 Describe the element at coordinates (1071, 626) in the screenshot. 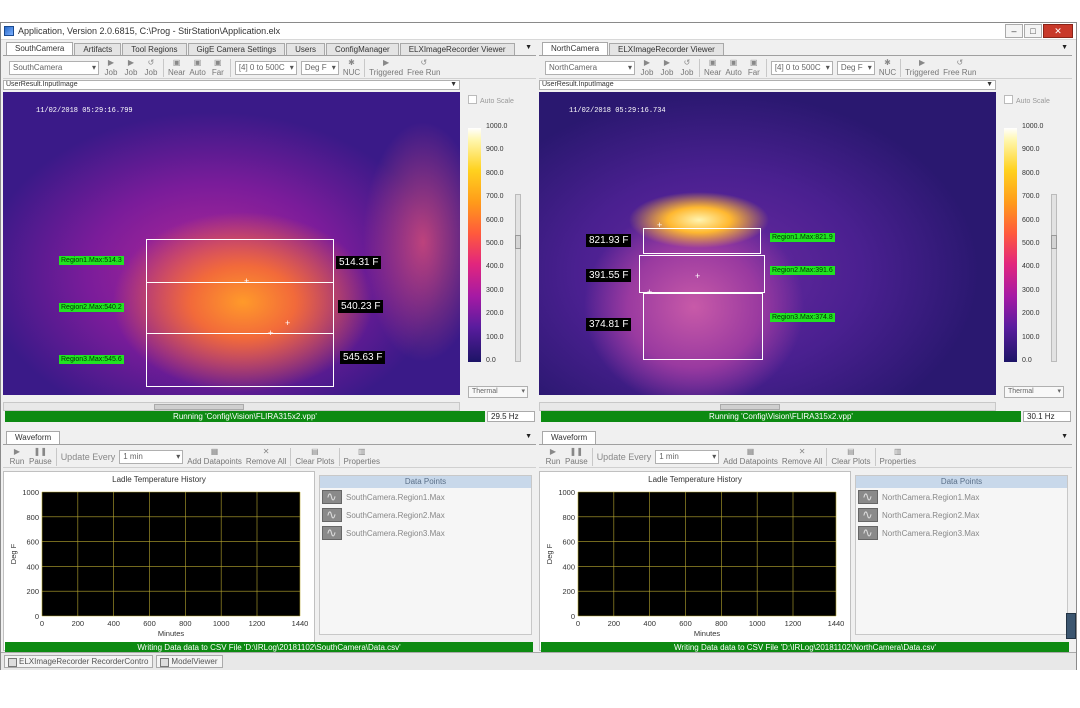

I see `side-panel-icon` at that location.